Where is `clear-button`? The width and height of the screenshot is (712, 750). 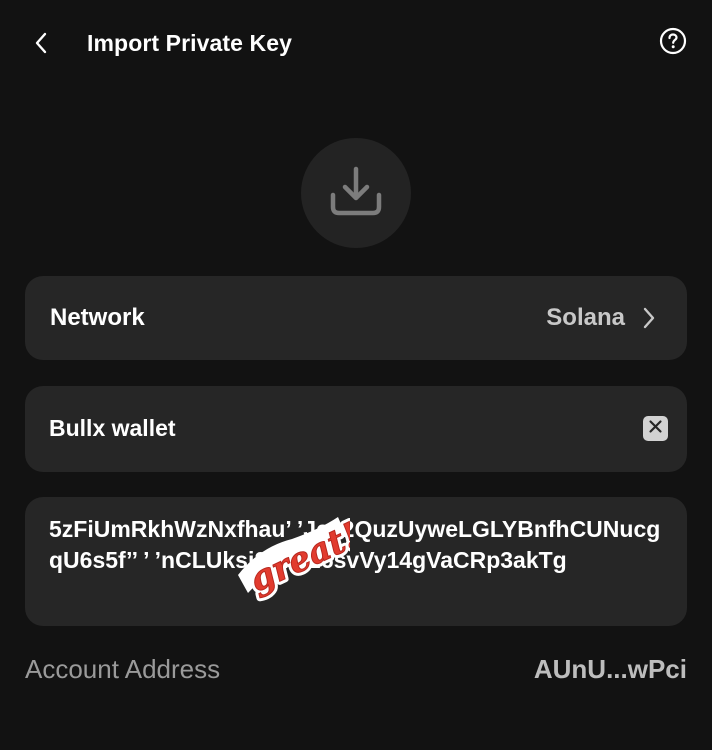 clear-button is located at coordinates (655, 428).